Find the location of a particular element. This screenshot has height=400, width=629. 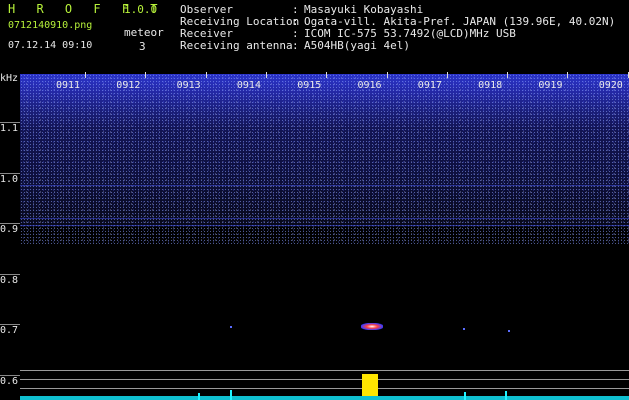

signal-baseline is located at coordinates (324, 398).